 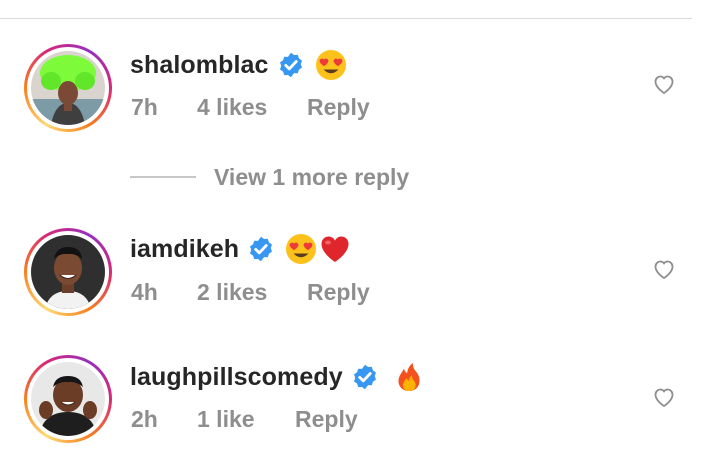 I want to click on view-more-replies-button: View 1 more reply, so click(x=269, y=177).